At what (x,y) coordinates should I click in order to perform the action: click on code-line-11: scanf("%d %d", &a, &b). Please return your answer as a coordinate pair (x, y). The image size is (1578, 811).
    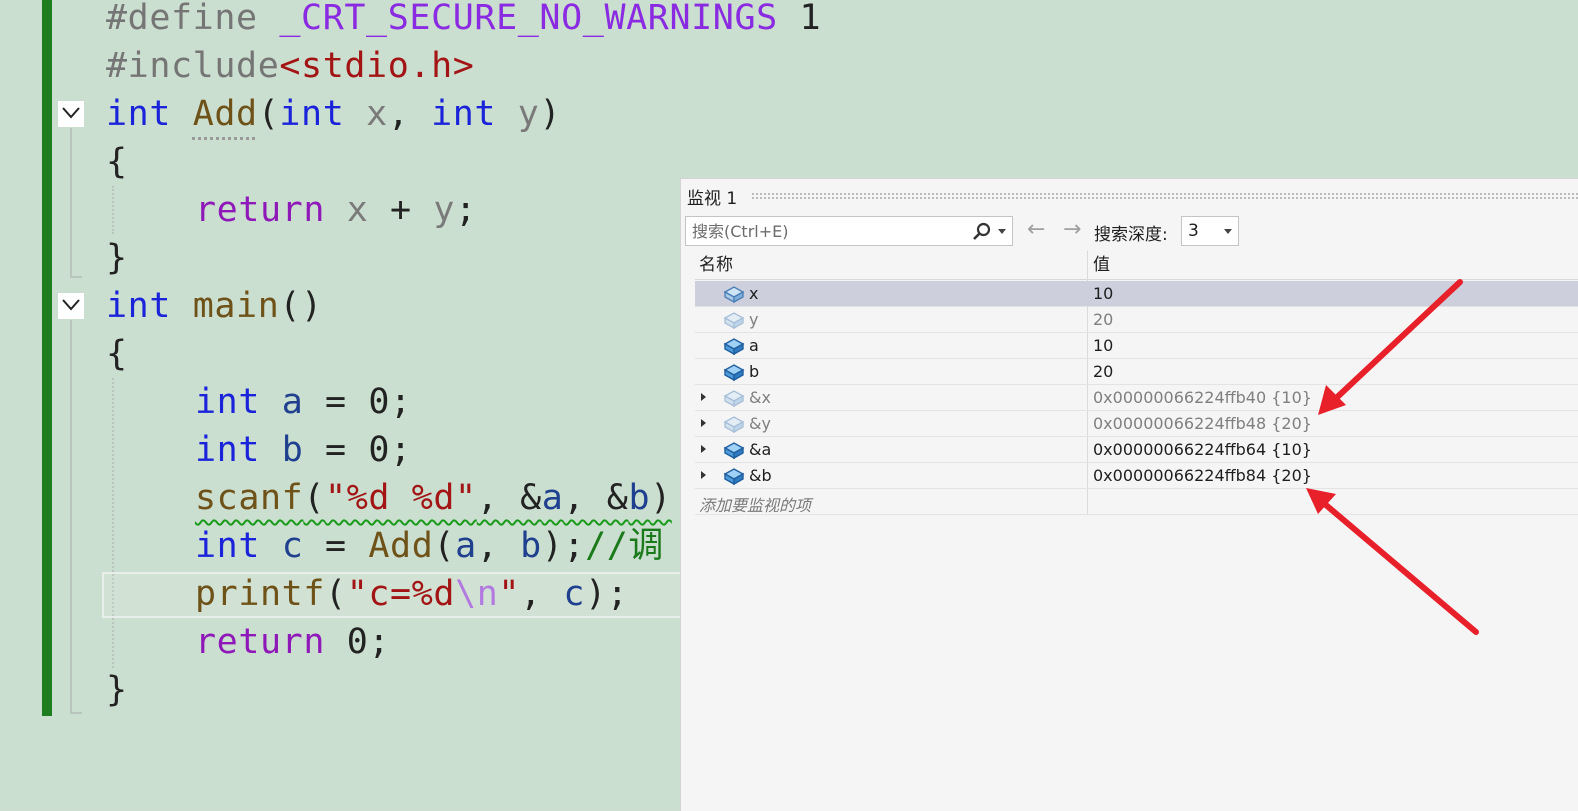
    Looking at the image, I should click on (433, 498).